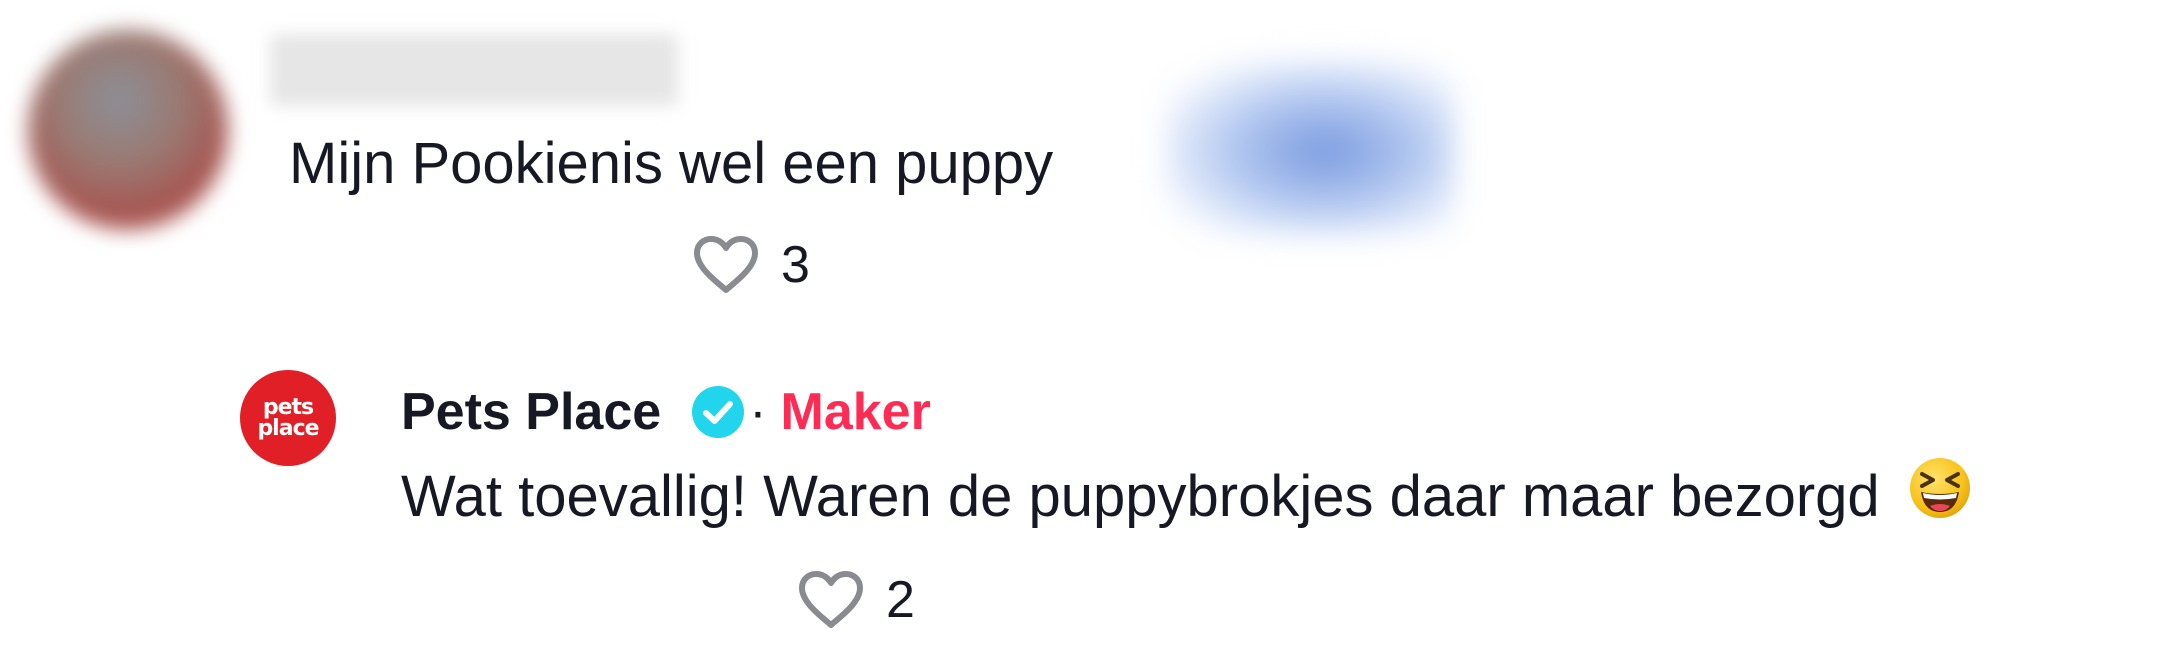 This screenshot has height=658, width=2182. Describe the element at coordinates (1940, 496) in the screenshot. I see `laughing-squint-emoji-icon` at that location.